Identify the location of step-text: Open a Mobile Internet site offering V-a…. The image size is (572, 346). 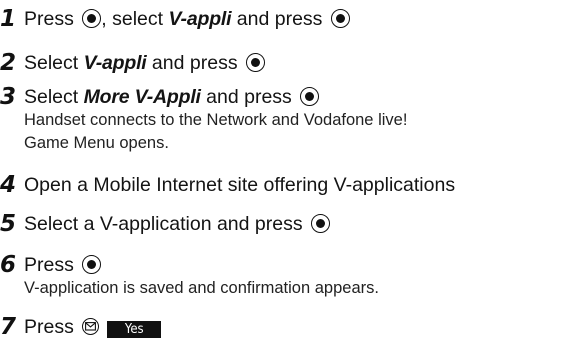
(240, 185).